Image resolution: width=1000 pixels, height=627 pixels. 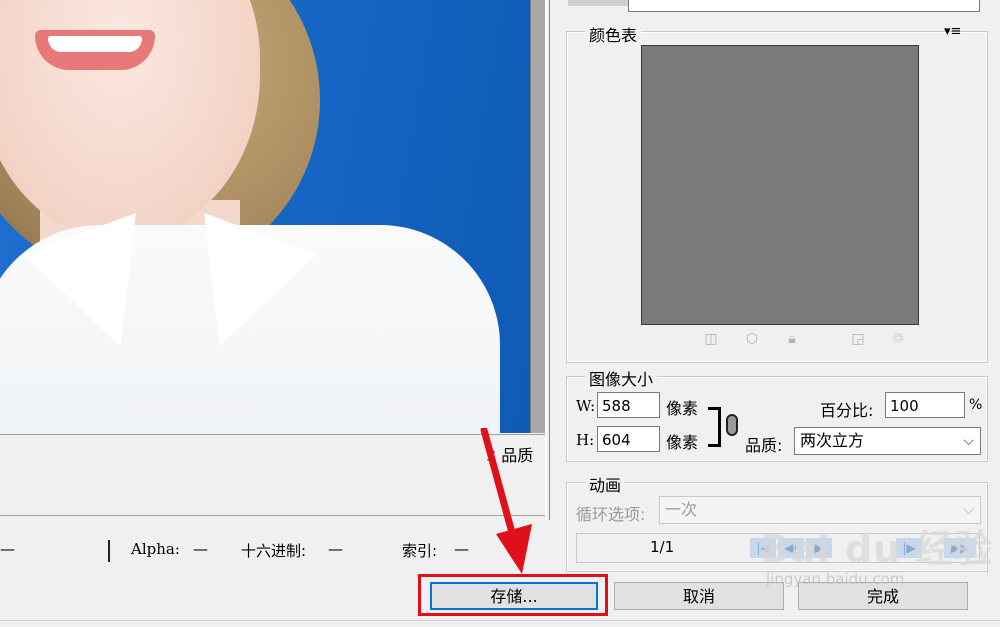 I want to click on height-input: 604, so click(x=628, y=439).